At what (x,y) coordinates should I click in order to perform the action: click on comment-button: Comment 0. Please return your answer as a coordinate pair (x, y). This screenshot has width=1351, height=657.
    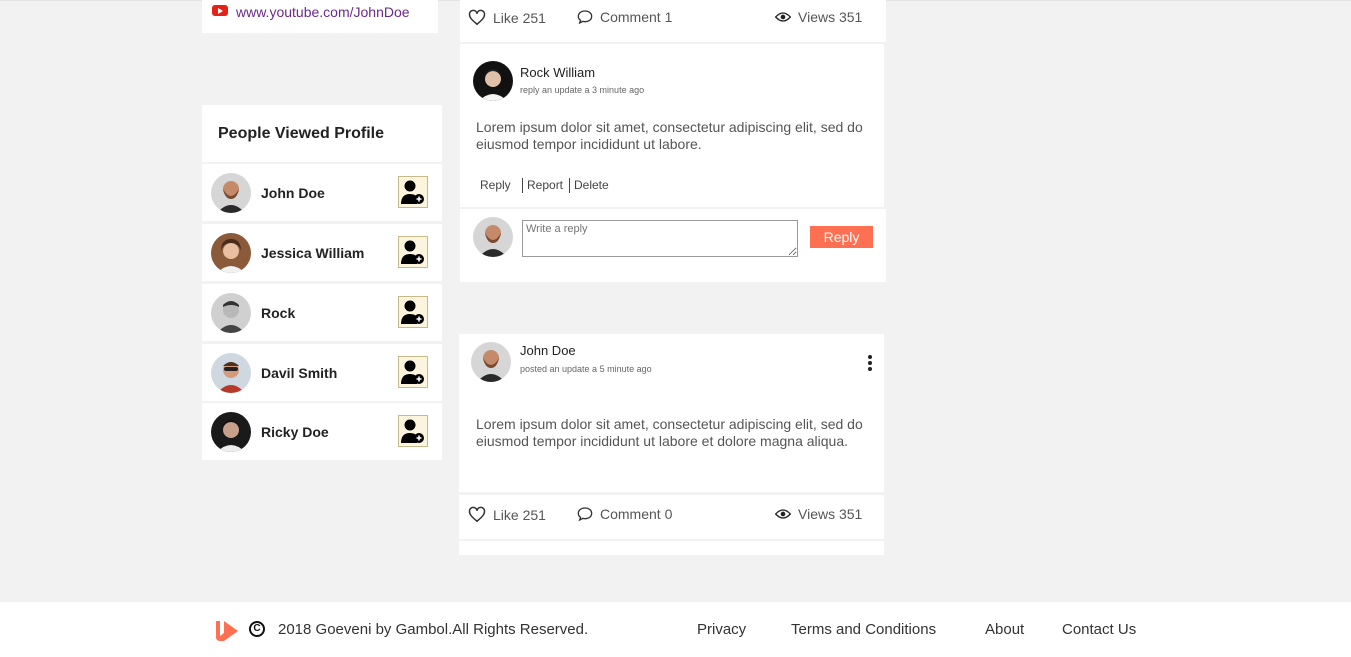
    Looking at the image, I should click on (624, 514).